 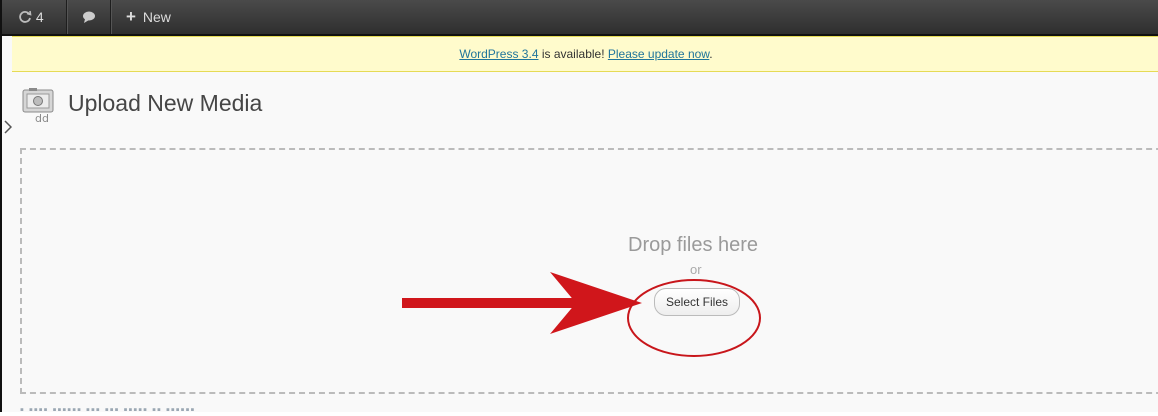 What do you see at coordinates (573, 54) in the screenshot?
I see `notice-text: is available!` at bounding box center [573, 54].